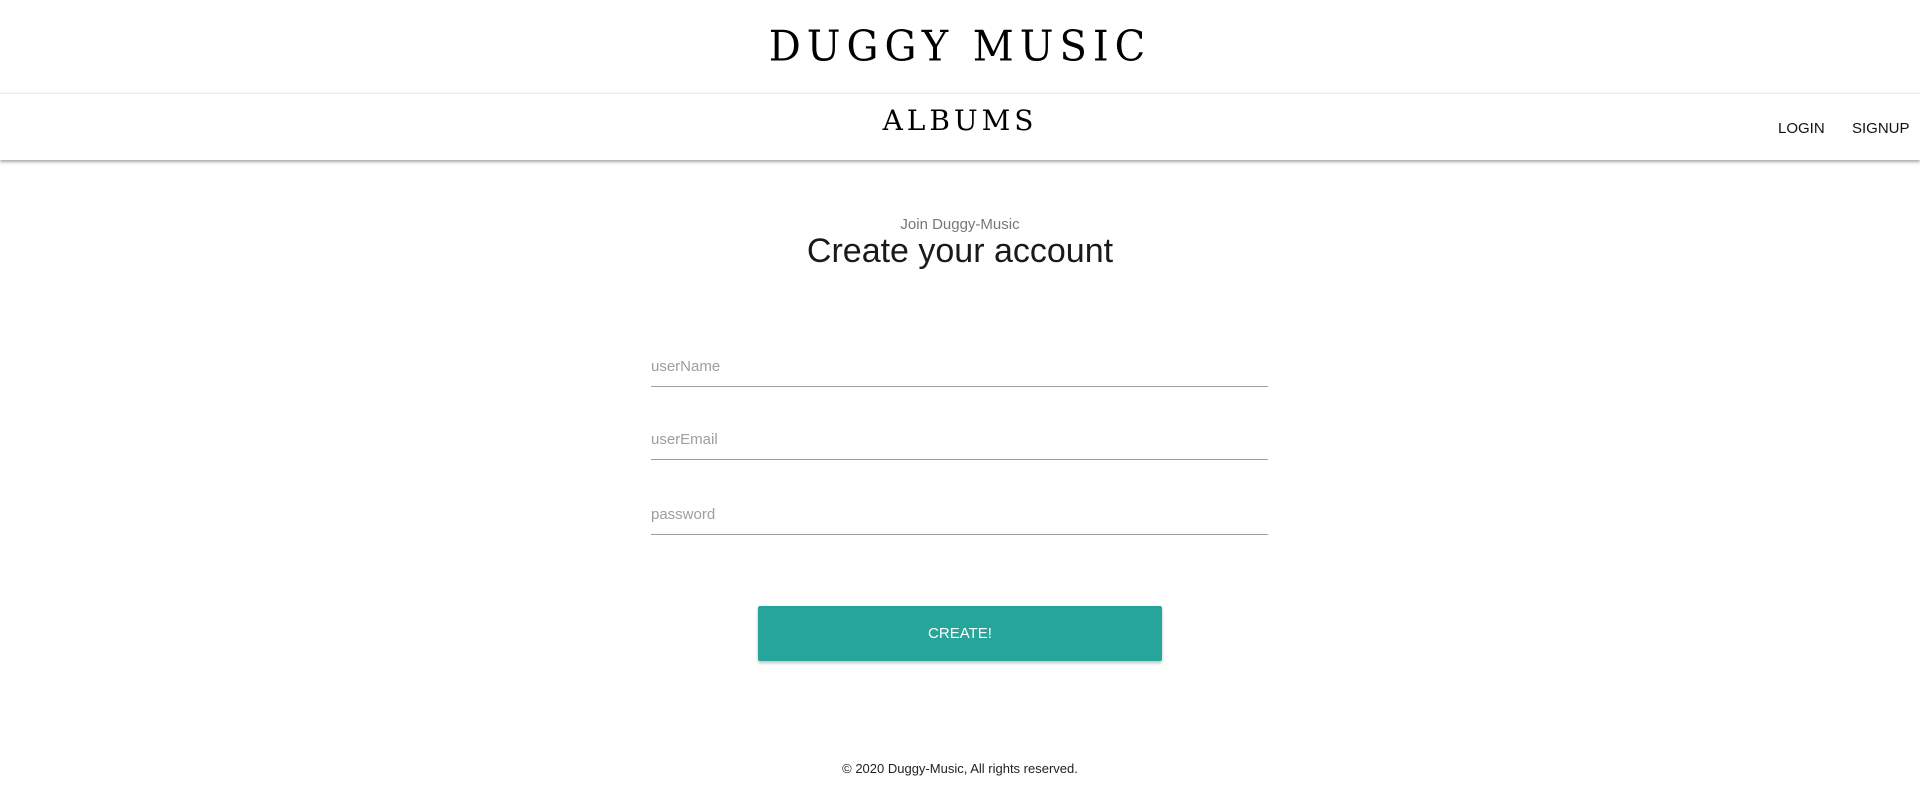 The height and width of the screenshot is (806, 1920). Describe the element at coordinates (960, 251) in the screenshot. I see `page-title: Create your account` at that location.